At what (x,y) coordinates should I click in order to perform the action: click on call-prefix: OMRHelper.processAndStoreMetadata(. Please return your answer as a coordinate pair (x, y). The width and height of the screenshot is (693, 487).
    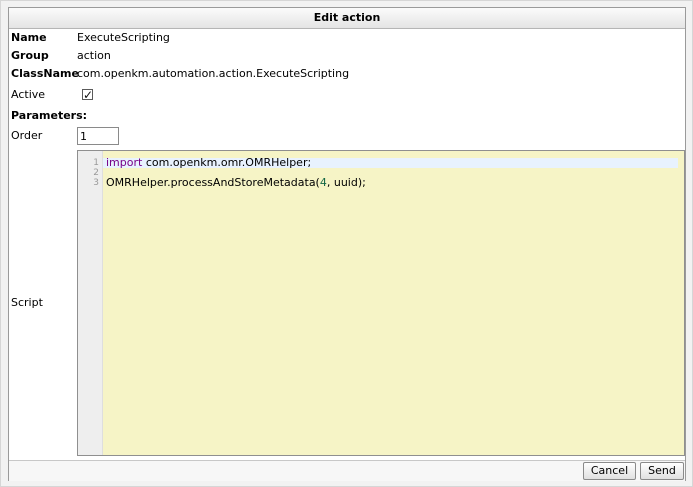
    Looking at the image, I should click on (213, 182).